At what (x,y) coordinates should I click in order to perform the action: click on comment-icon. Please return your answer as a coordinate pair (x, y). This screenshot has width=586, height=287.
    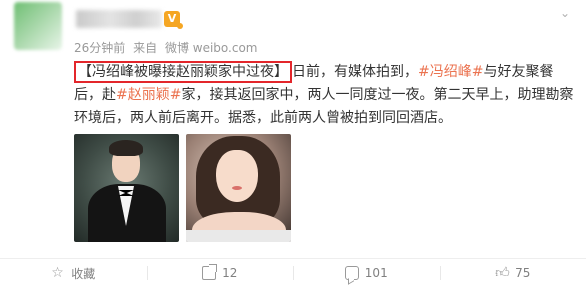
    Looking at the image, I should click on (351, 273).